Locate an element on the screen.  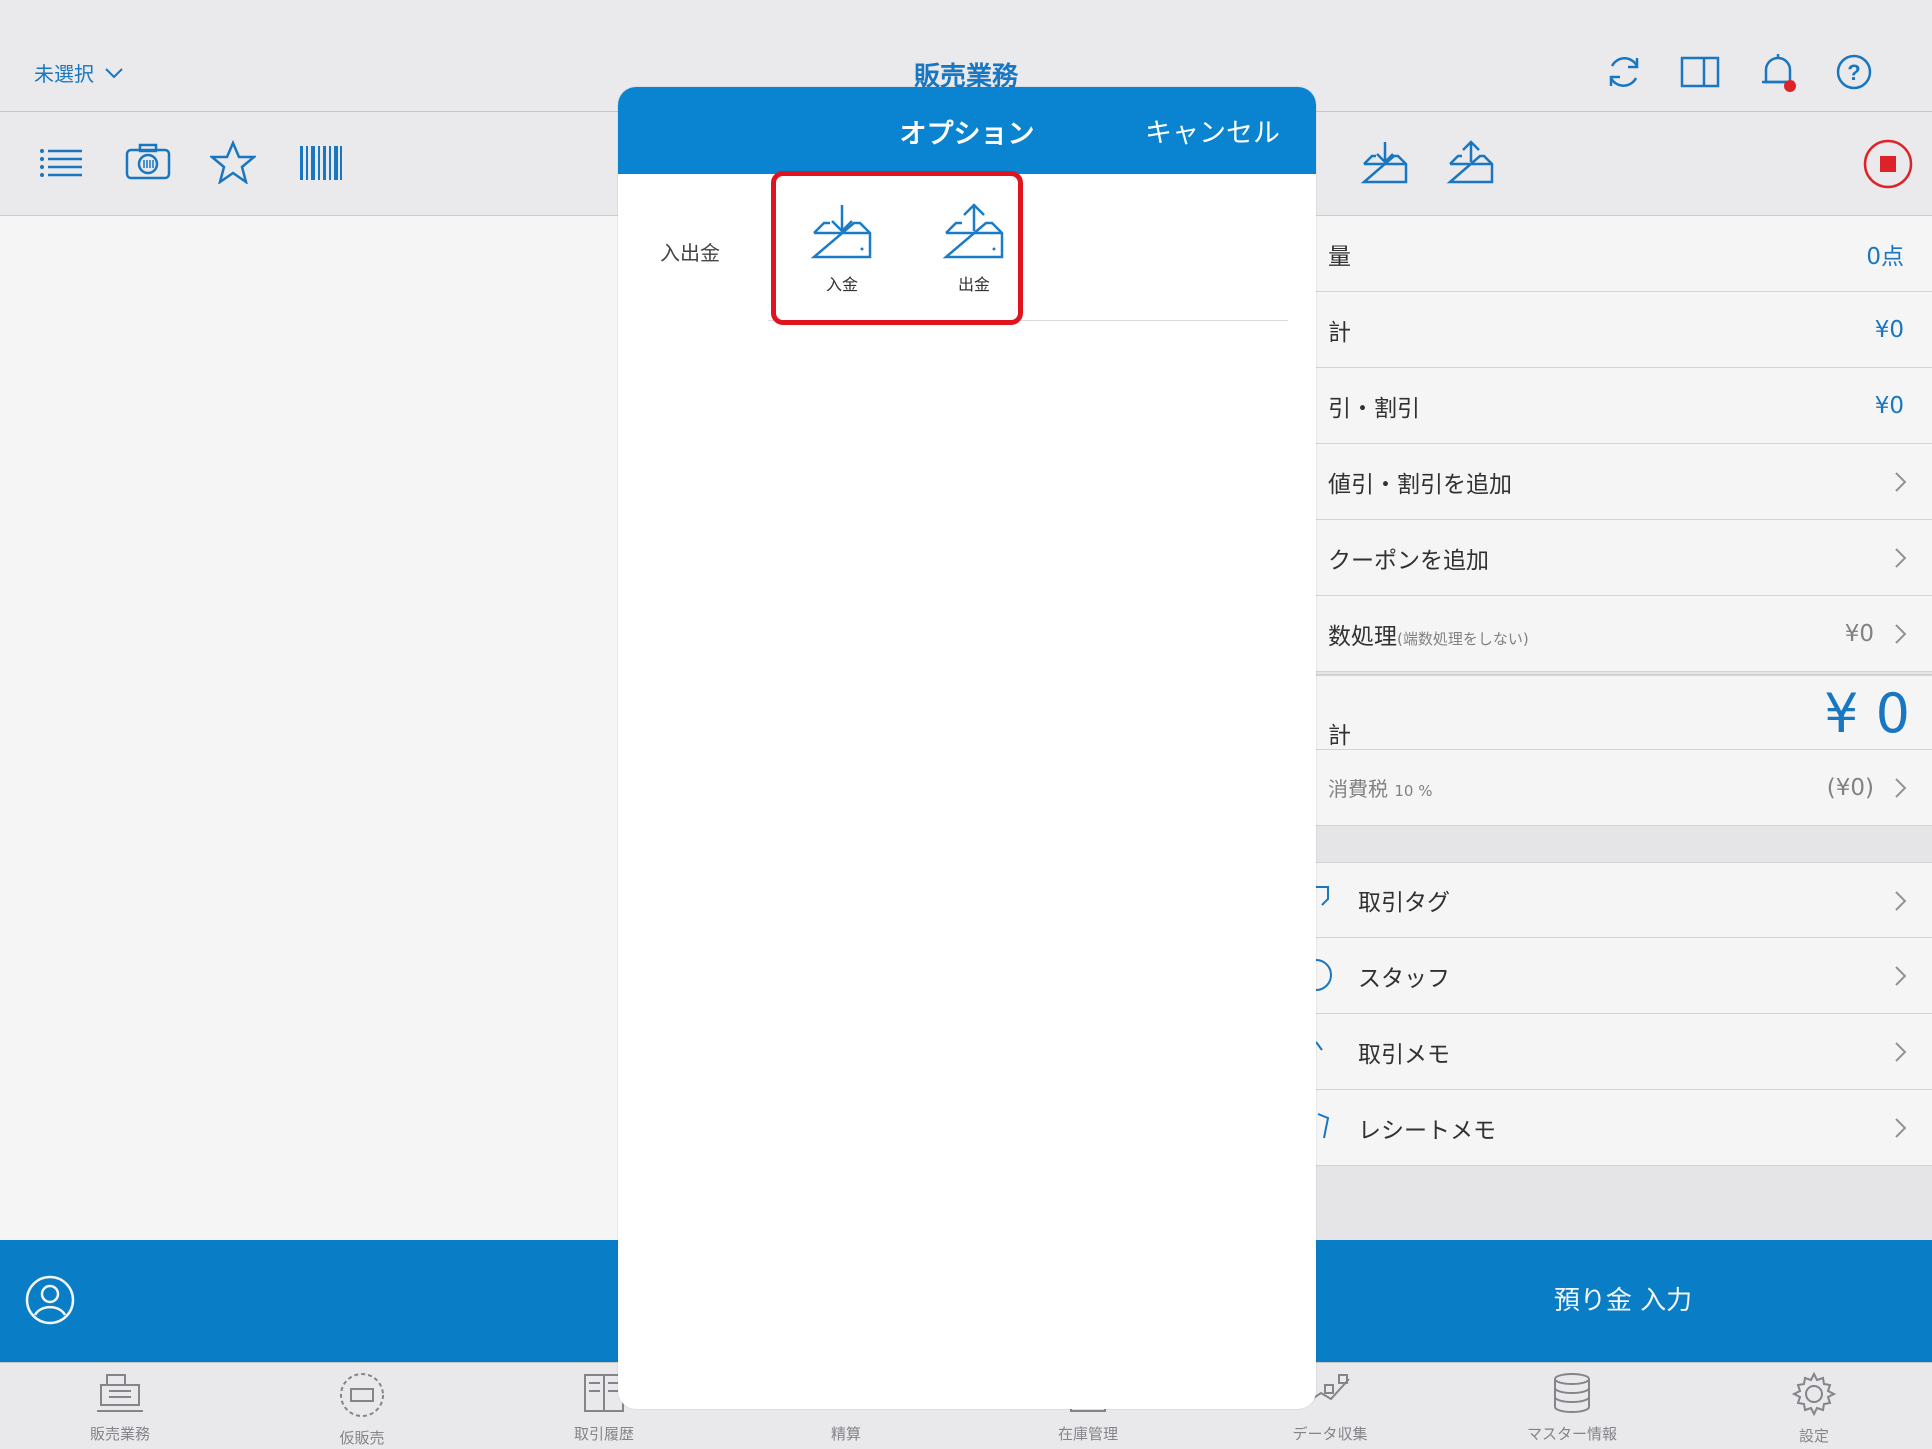
cancel-button: キャンセル is located at coordinates (1212, 130).